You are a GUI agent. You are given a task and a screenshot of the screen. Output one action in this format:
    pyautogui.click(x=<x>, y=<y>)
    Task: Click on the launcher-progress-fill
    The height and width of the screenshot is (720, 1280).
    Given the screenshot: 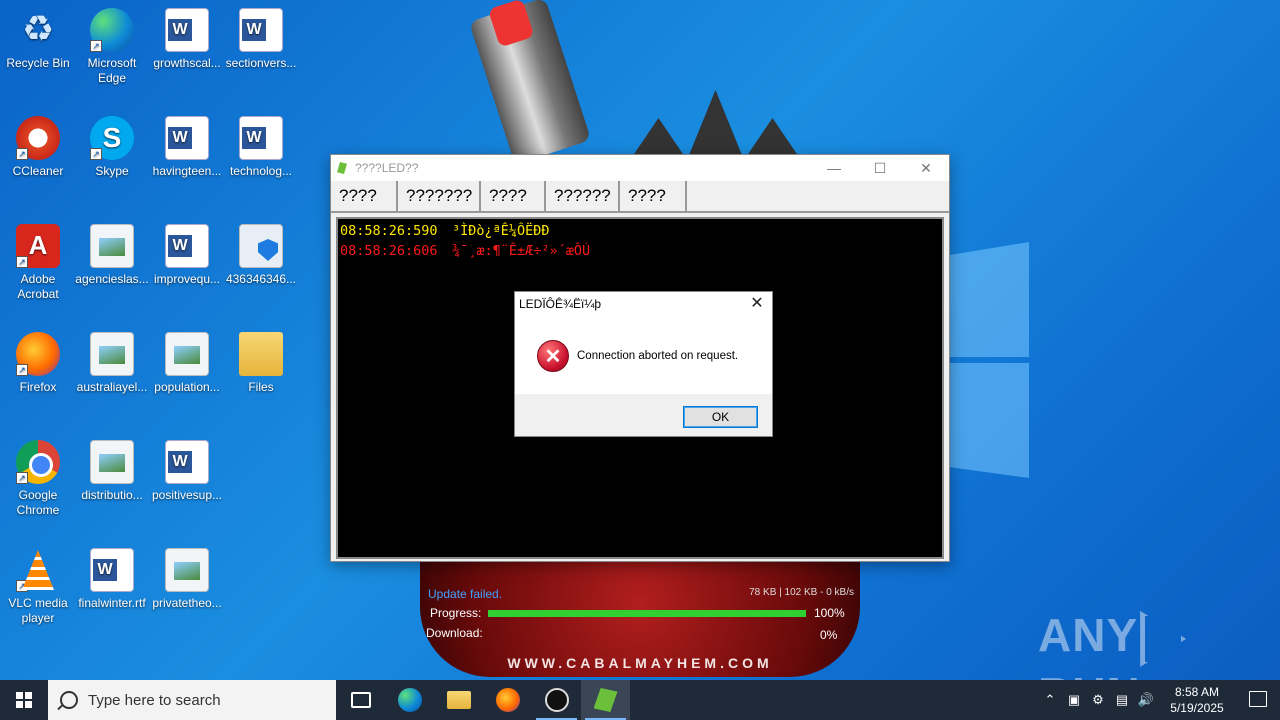 What is the action you would take?
    pyautogui.click(x=647, y=613)
    